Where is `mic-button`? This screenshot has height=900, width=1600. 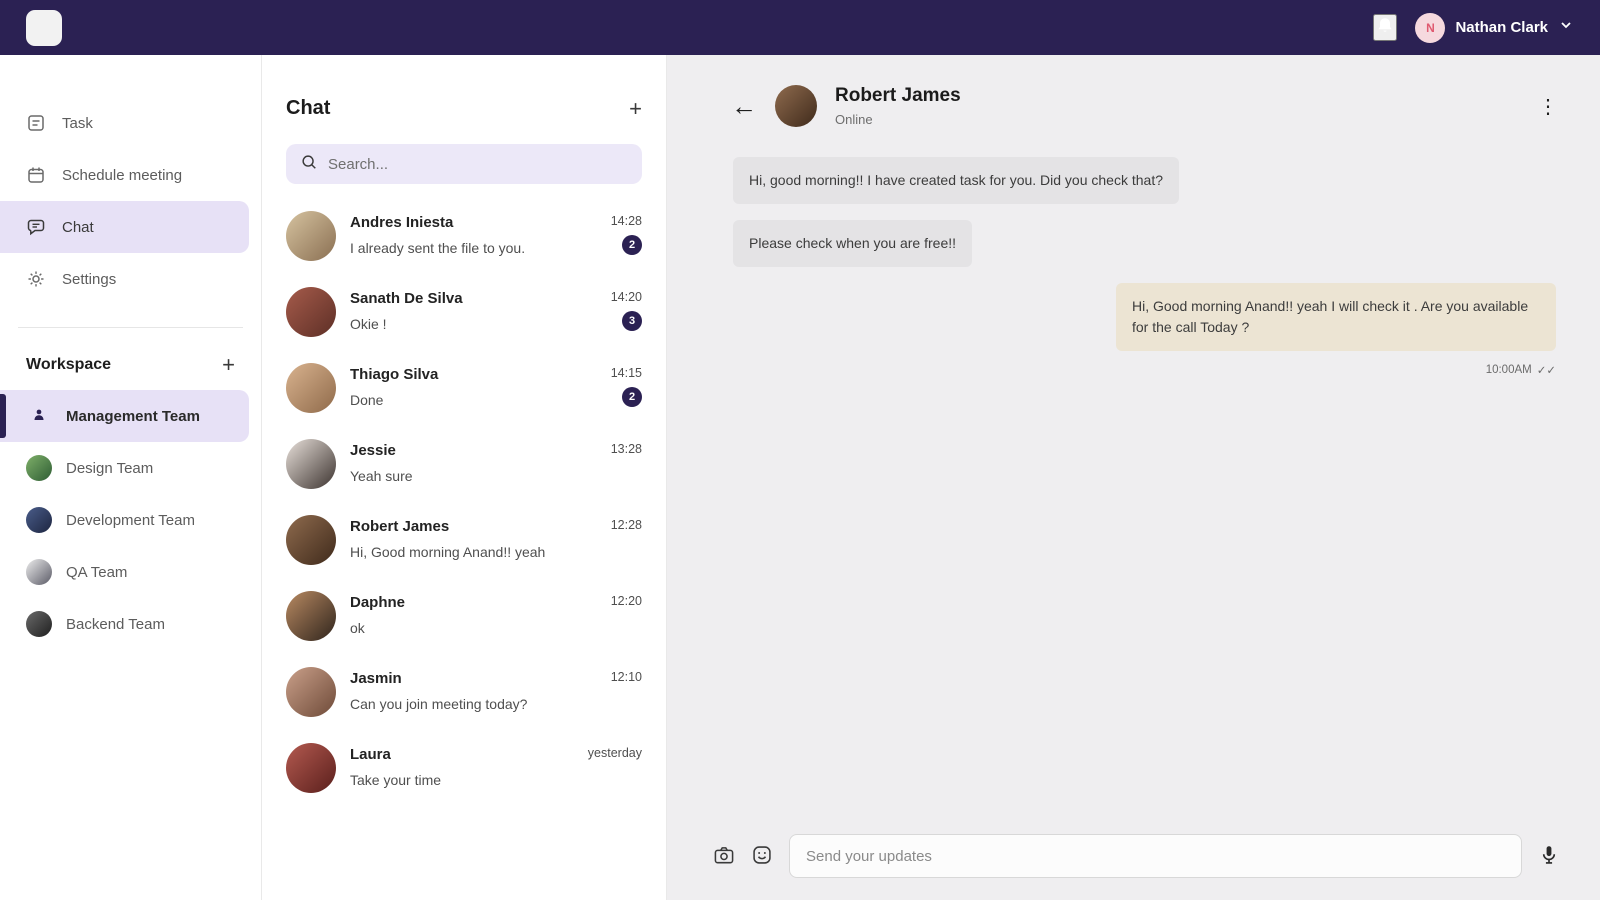
mic-button is located at coordinates (1549, 856).